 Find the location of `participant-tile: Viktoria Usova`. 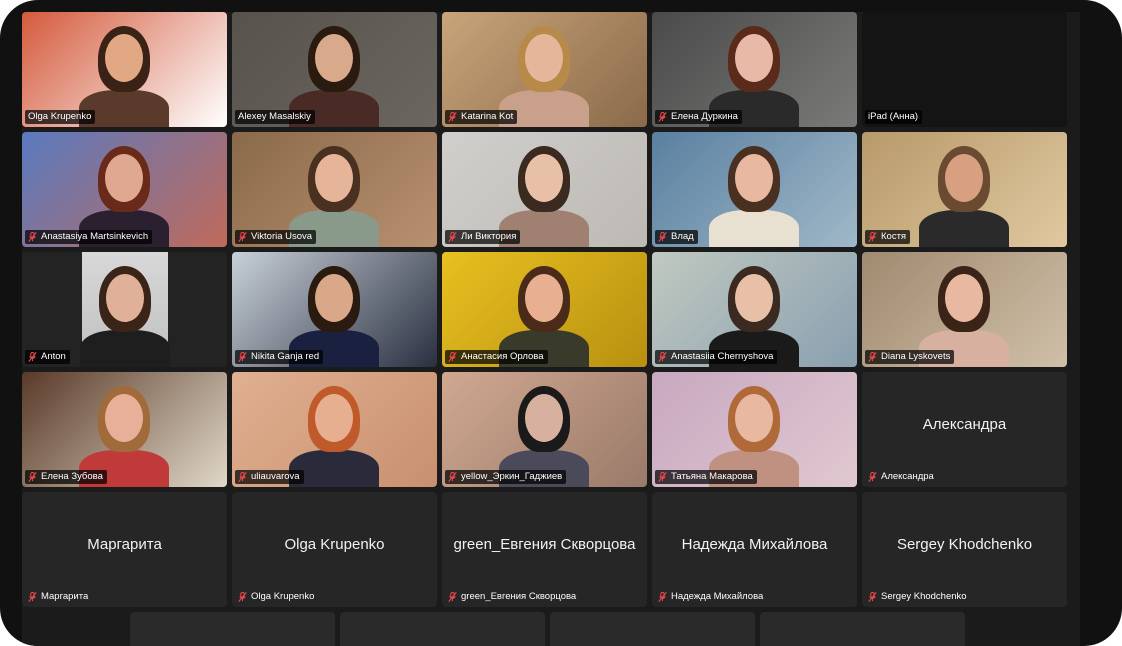

participant-tile: Viktoria Usova is located at coordinates (334, 189).